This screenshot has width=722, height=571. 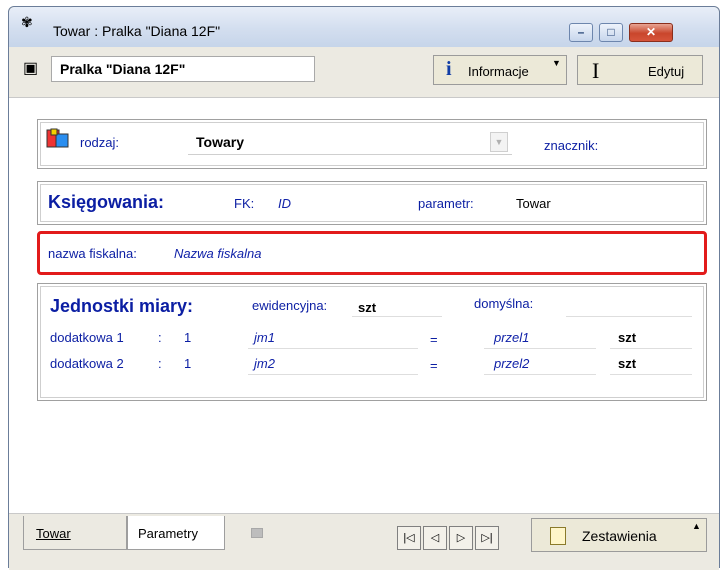 I want to click on dropdown-caret-icon: ▲, so click(x=696, y=526).